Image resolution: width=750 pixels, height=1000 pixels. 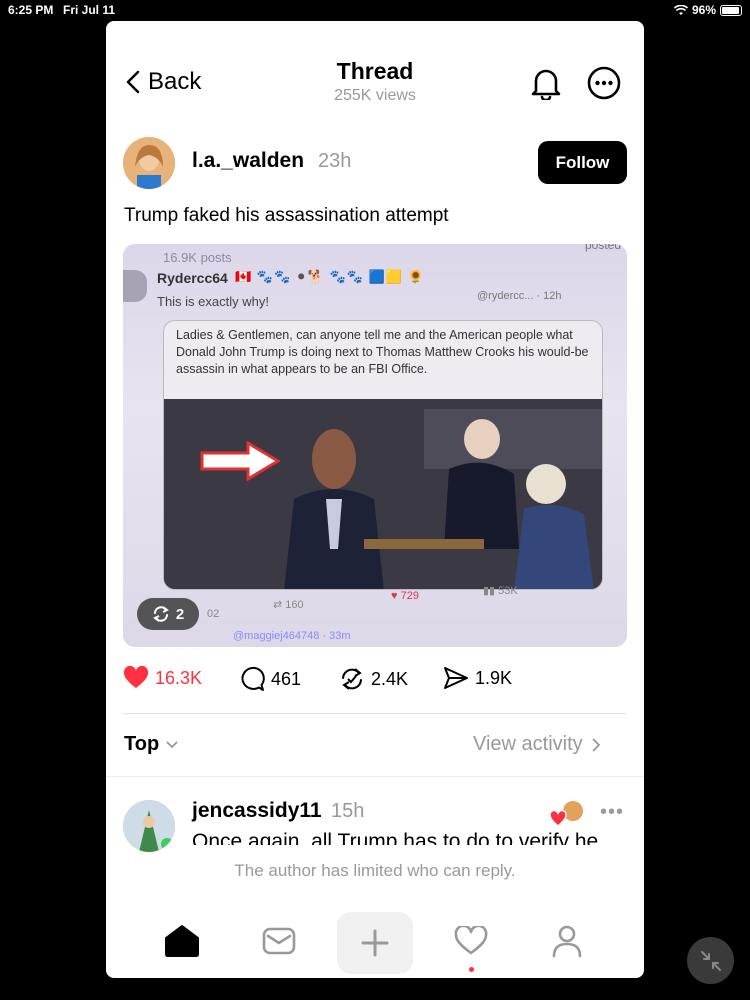 What do you see at coordinates (192, 278) in the screenshot?
I see `media-embedded-user: Ryder​cc64` at bounding box center [192, 278].